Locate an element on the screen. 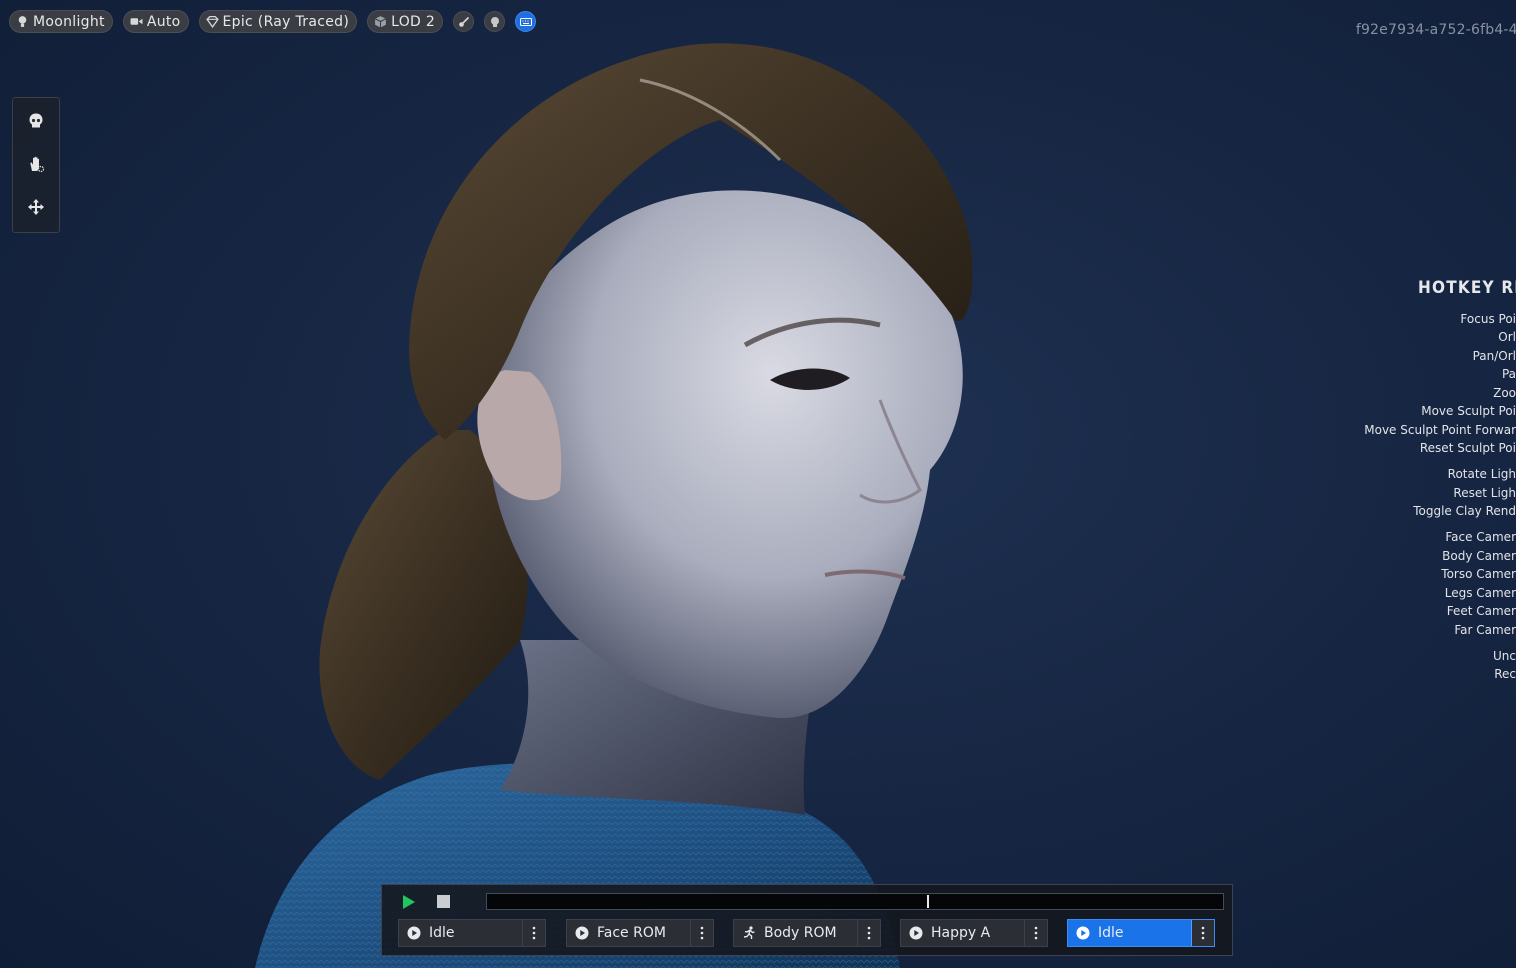 The height and width of the screenshot is (968, 1516). hotkey-item: Pan/Orl is located at coordinates (1494, 356).